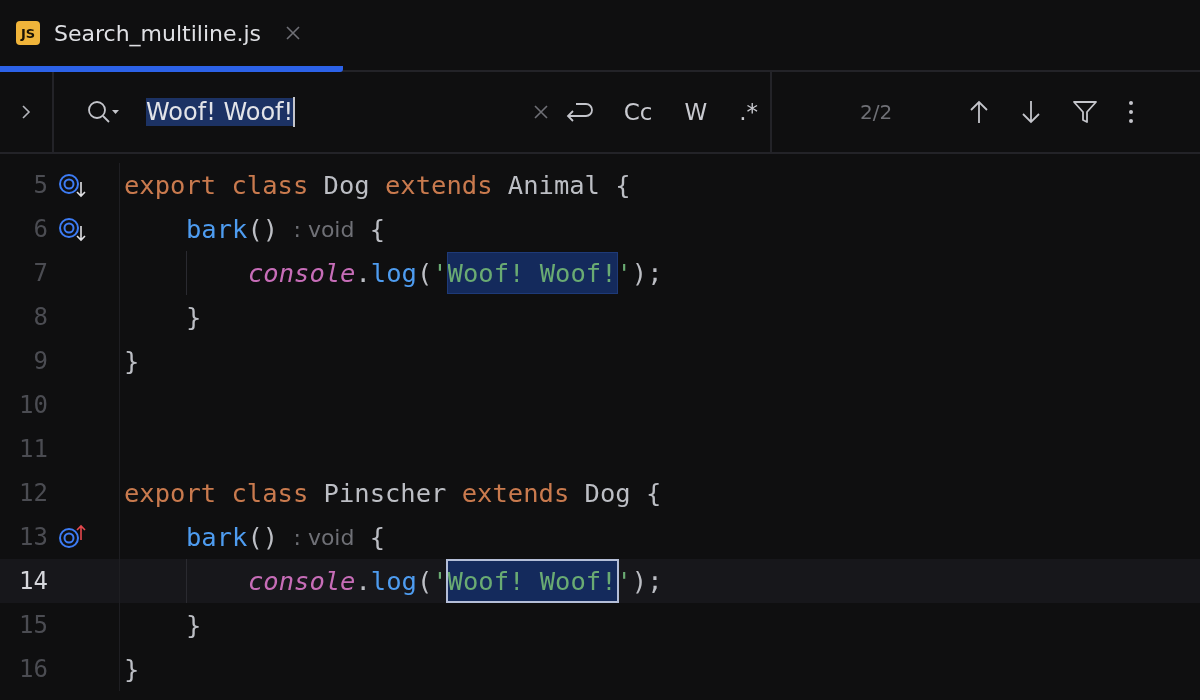 This screenshot has width=1200, height=700. Describe the element at coordinates (40, 185) in the screenshot. I see `line-number: 5` at that location.